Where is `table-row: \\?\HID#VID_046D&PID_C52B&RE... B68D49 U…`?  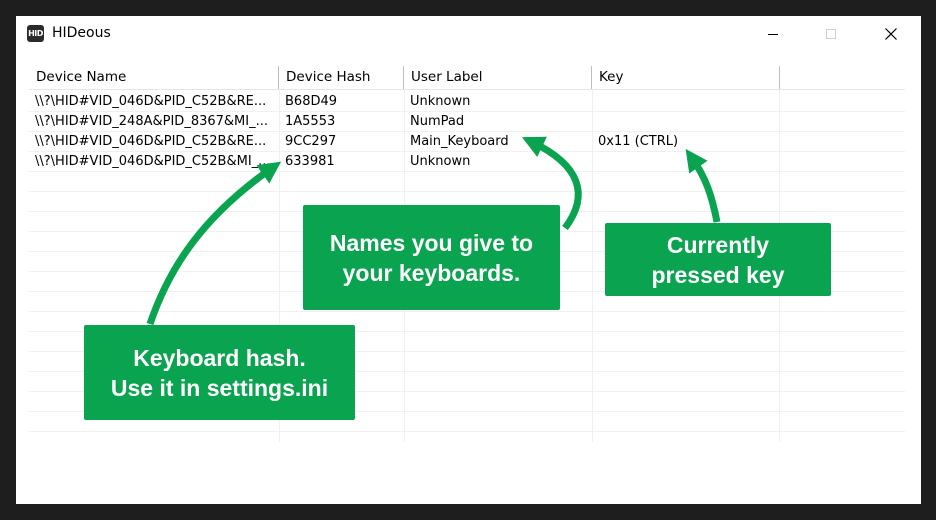 table-row: \\?\HID#VID_046D&PID_C52B&RE... B68D49 U… is located at coordinates (467, 102).